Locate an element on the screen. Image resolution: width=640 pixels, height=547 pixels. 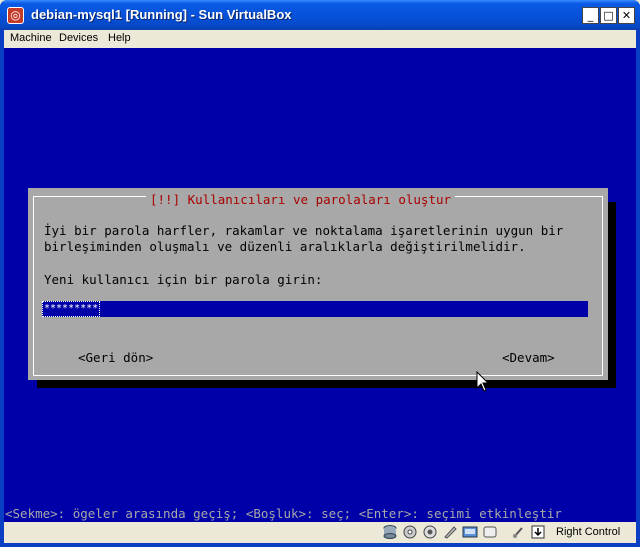
virtualbox-app-icon: ◎ is located at coordinates (15, 15).